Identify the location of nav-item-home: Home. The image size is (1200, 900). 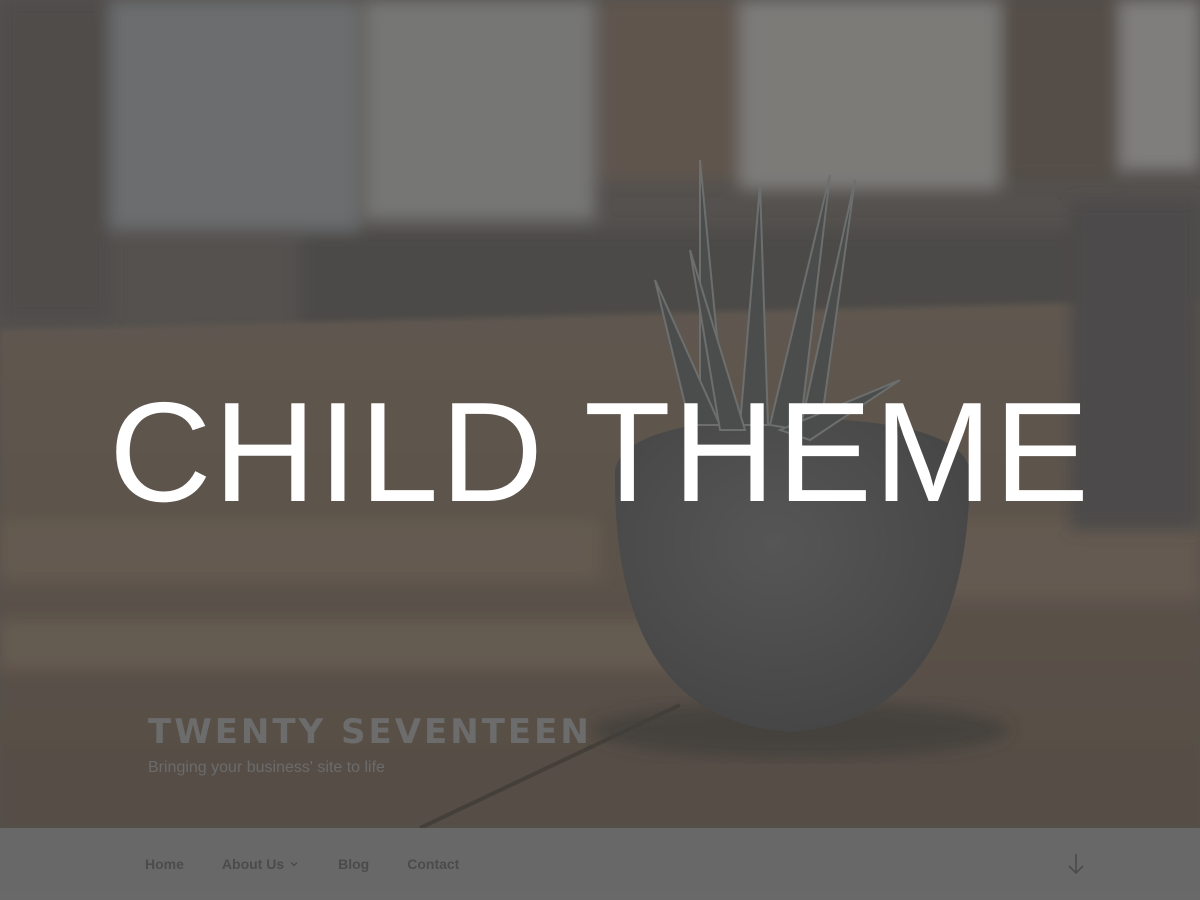
(164, 864).